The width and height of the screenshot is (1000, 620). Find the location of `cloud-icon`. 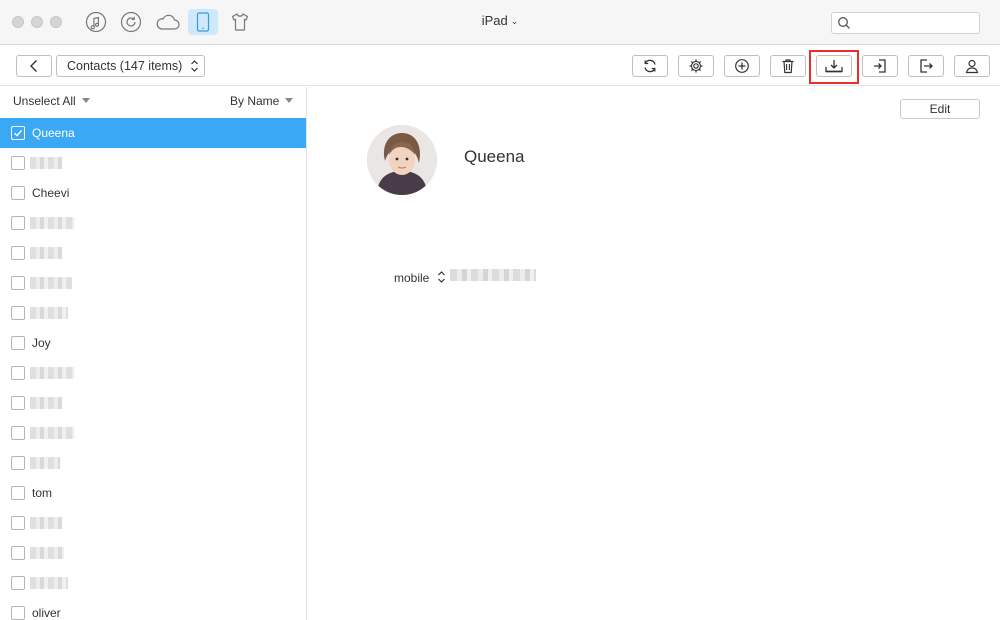

cloud-icon is located at coordinates (168, 22).